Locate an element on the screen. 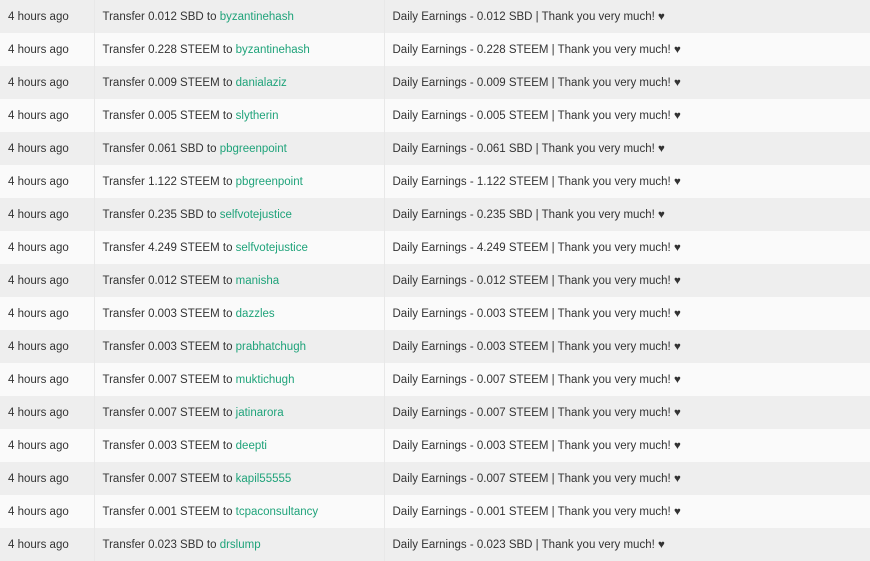 This screenshot has height=561, width=870. recipient-link: tcpaconsultancy is located at coordinates (277, 512).